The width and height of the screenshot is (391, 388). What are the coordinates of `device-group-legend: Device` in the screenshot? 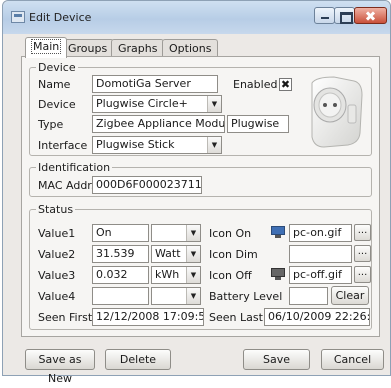 It's located at (57, 67).